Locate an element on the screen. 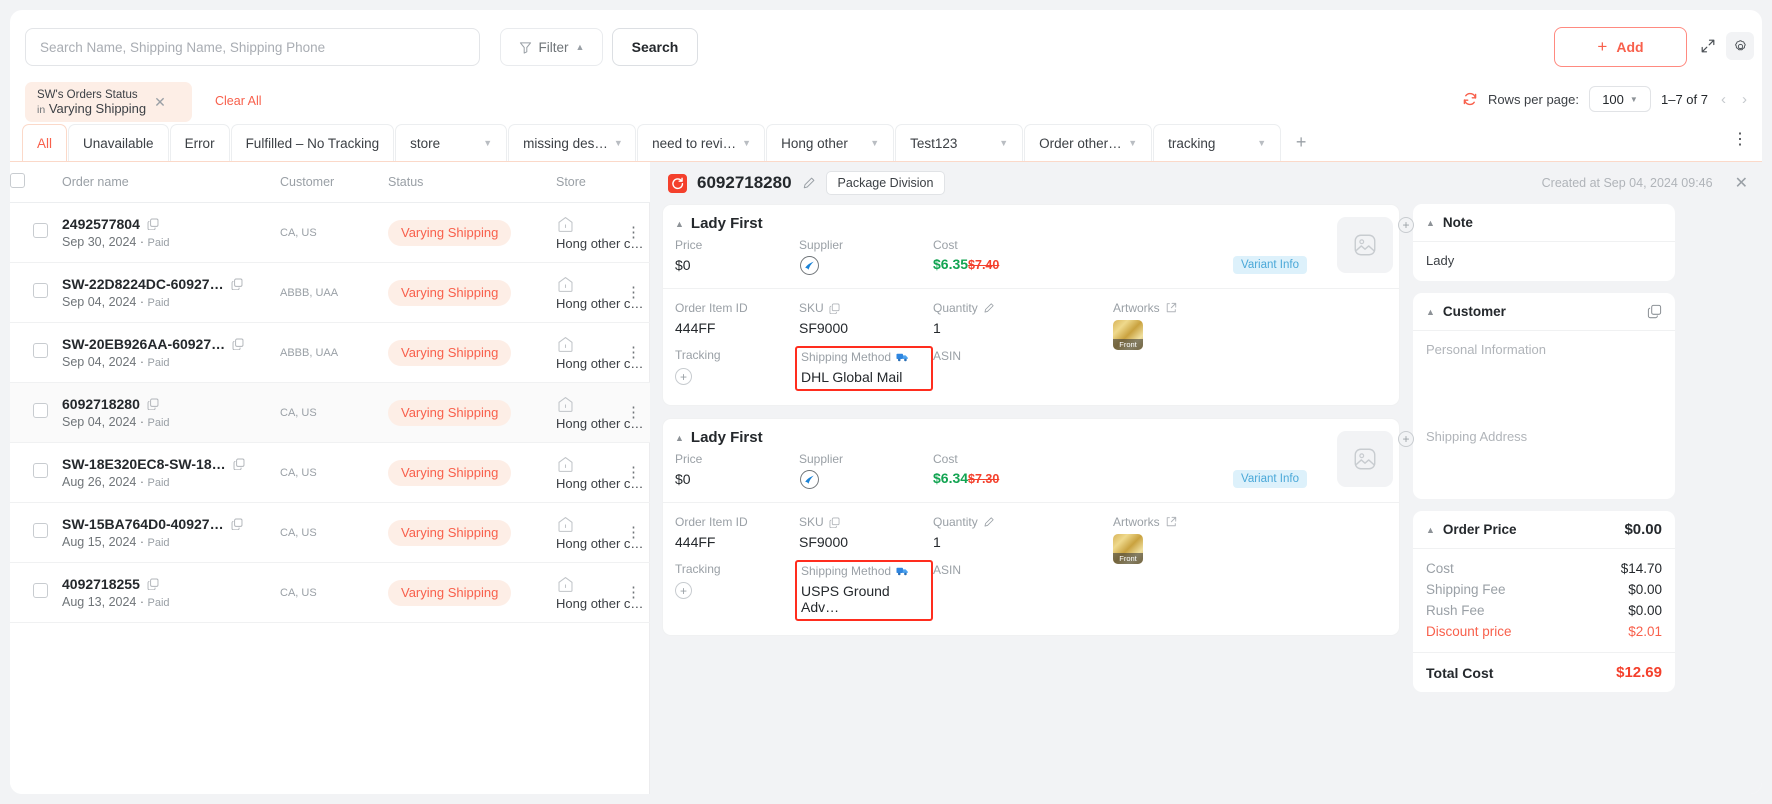 The height and width of the screenshot is (804, 1772). package-division-button: Package Division is located at coordinates (885, 183).